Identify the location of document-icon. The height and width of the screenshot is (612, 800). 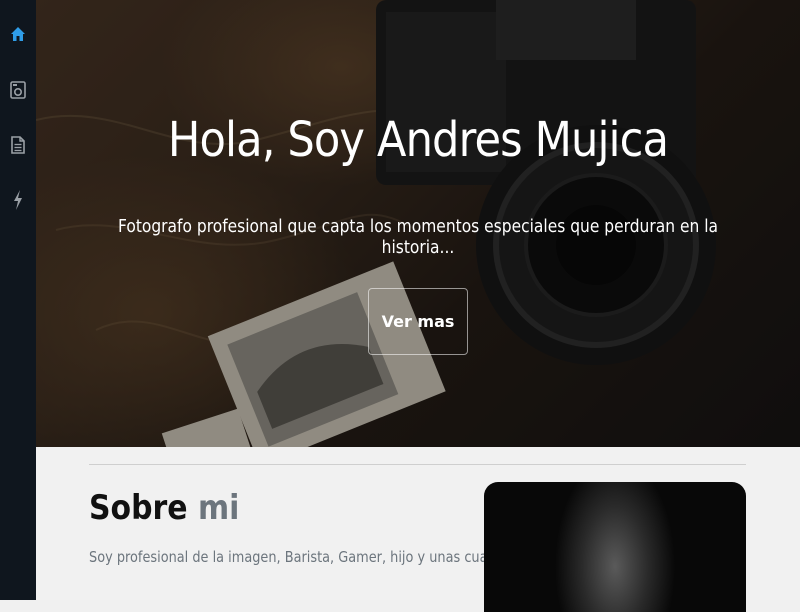
(18, 145).